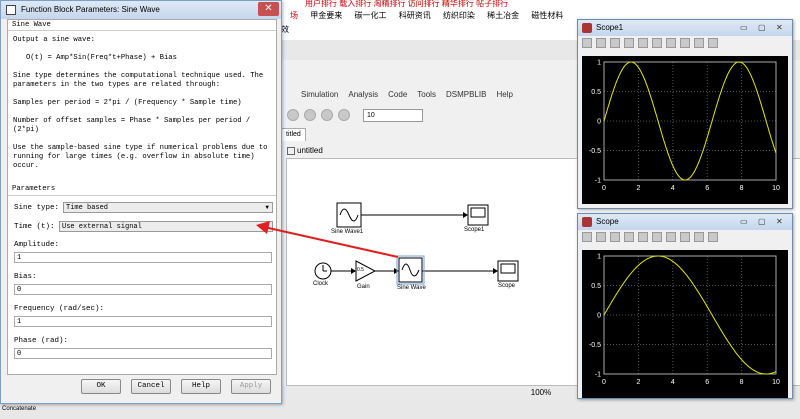  What do you see at coordinates (201, 386) in the screenshot?
I see `help-button: Help` at bounding box center [201, 386].